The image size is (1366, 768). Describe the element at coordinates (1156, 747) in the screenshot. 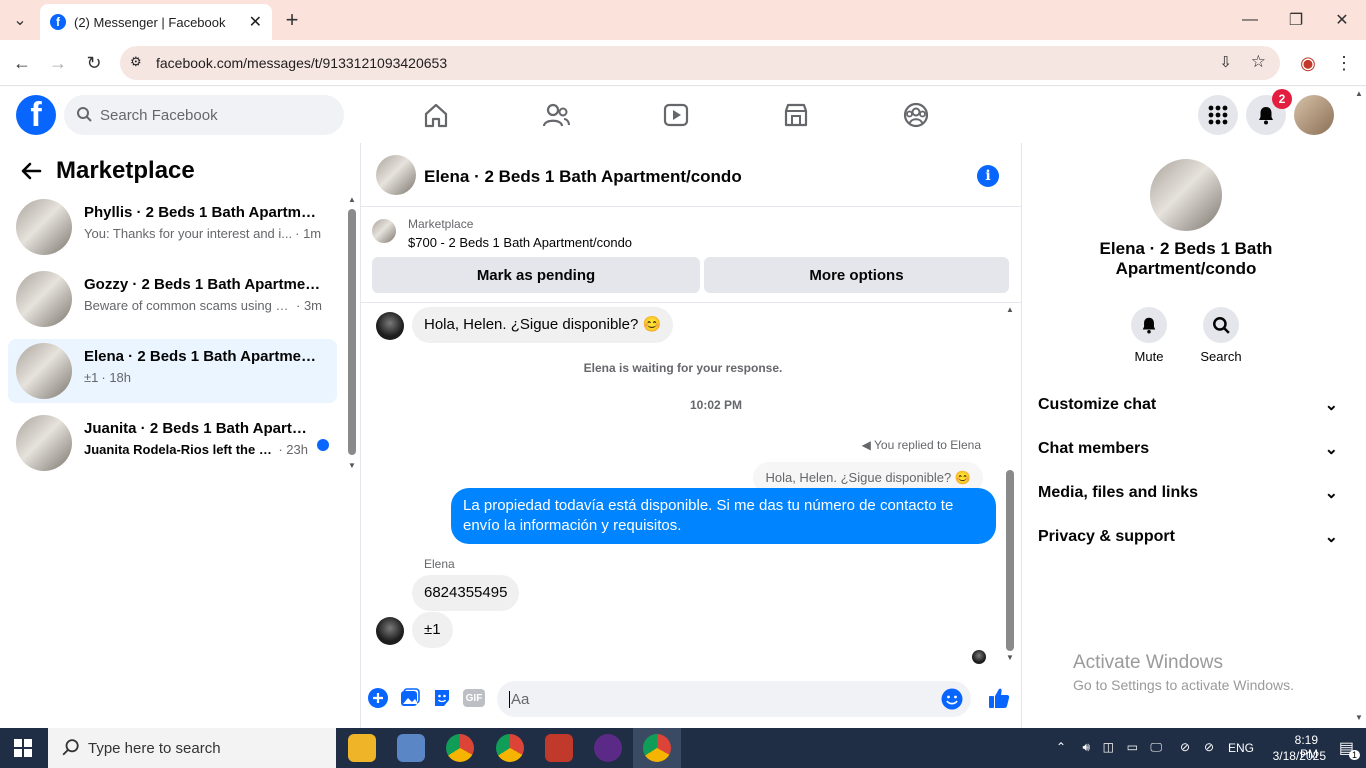

I see `network-icon: 🖵︎` at that location.